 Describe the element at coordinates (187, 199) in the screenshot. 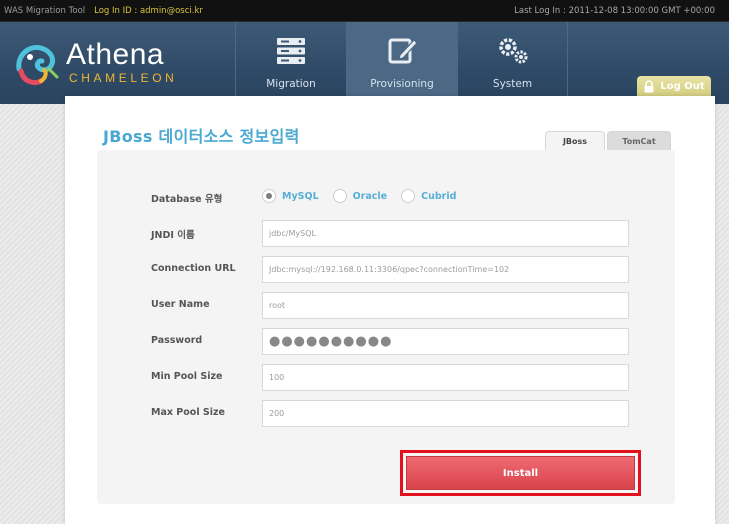

I see `db-type-label: Database 유형` at that location.